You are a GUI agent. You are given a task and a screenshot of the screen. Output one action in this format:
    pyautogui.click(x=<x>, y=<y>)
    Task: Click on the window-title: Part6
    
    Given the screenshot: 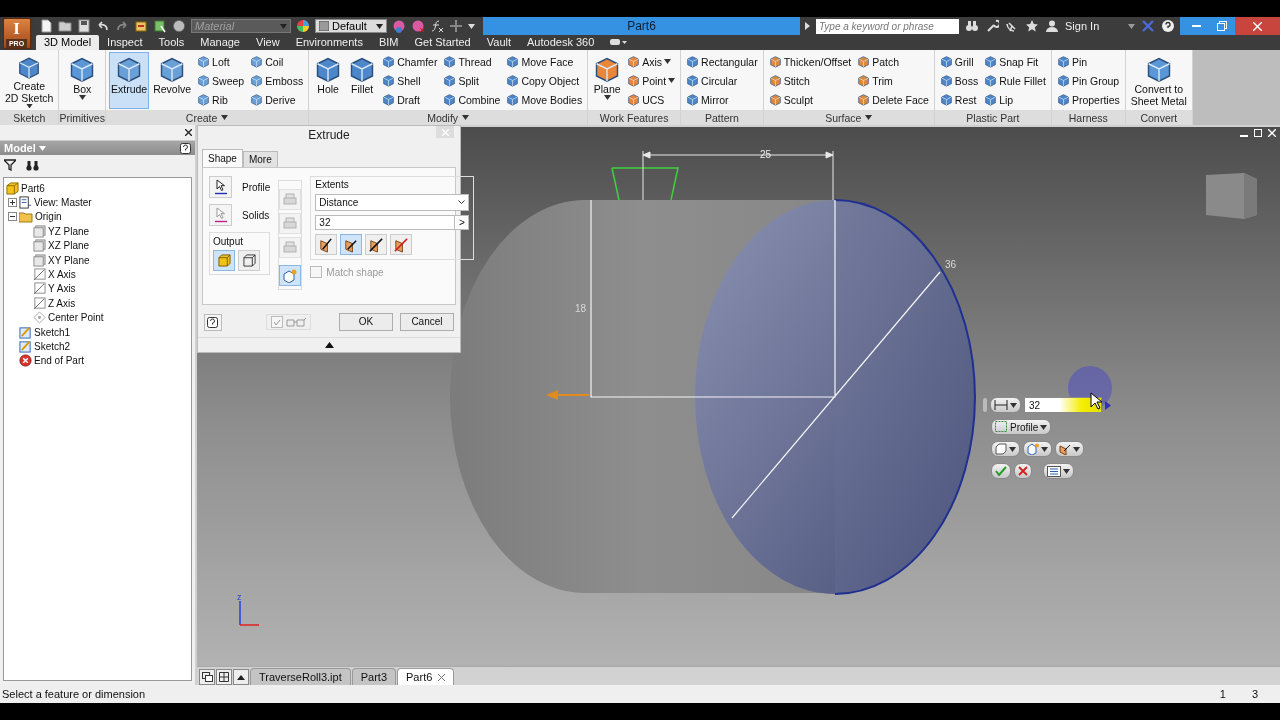 What is the action you would take?
    pyautogui.click(x=641, y=26)
    